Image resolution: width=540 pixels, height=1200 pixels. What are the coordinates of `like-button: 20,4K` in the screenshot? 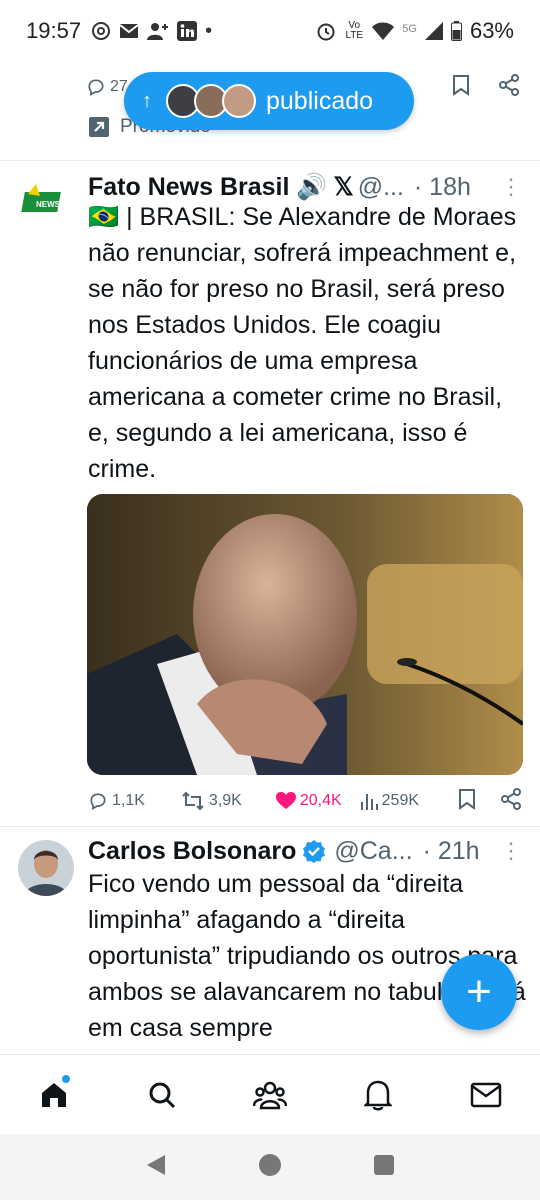 It's located at (308, 801).